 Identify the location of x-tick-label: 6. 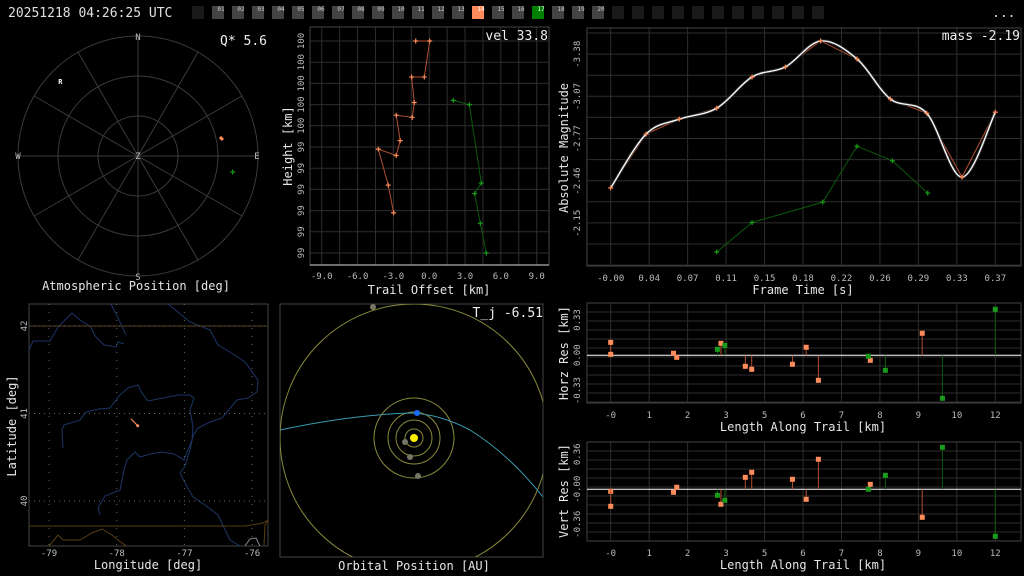
(802, 554).